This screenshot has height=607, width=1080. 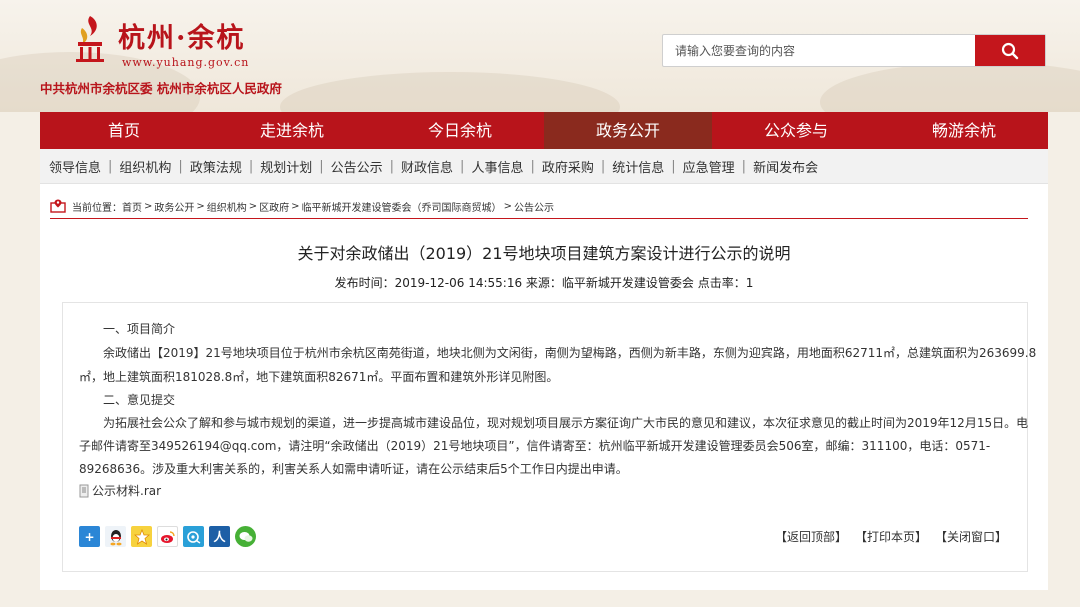 I want to click on breadcrumb-announcements: 公告公示, so click(x=534, y=206).